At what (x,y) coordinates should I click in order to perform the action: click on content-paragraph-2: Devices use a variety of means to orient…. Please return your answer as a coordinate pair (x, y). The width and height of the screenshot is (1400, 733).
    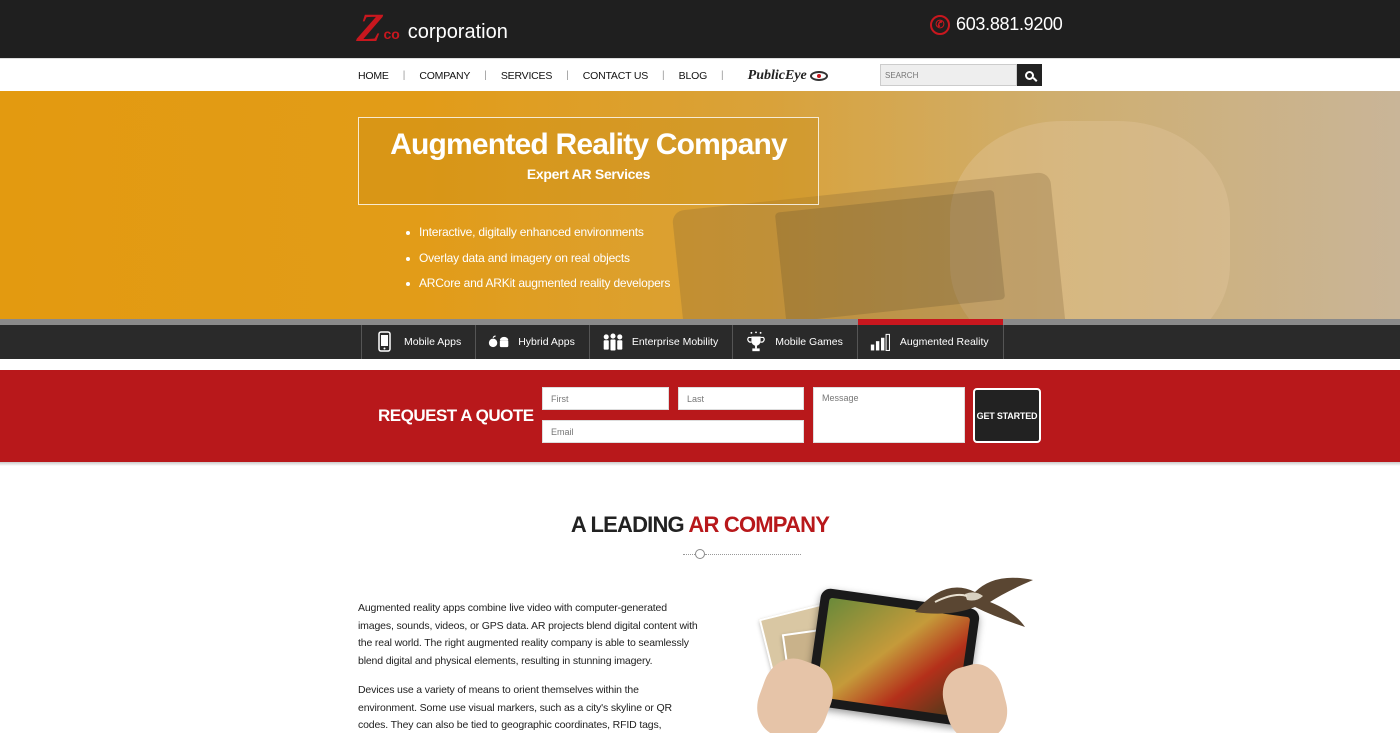
    Looking at the image, I should click on (515, 707).